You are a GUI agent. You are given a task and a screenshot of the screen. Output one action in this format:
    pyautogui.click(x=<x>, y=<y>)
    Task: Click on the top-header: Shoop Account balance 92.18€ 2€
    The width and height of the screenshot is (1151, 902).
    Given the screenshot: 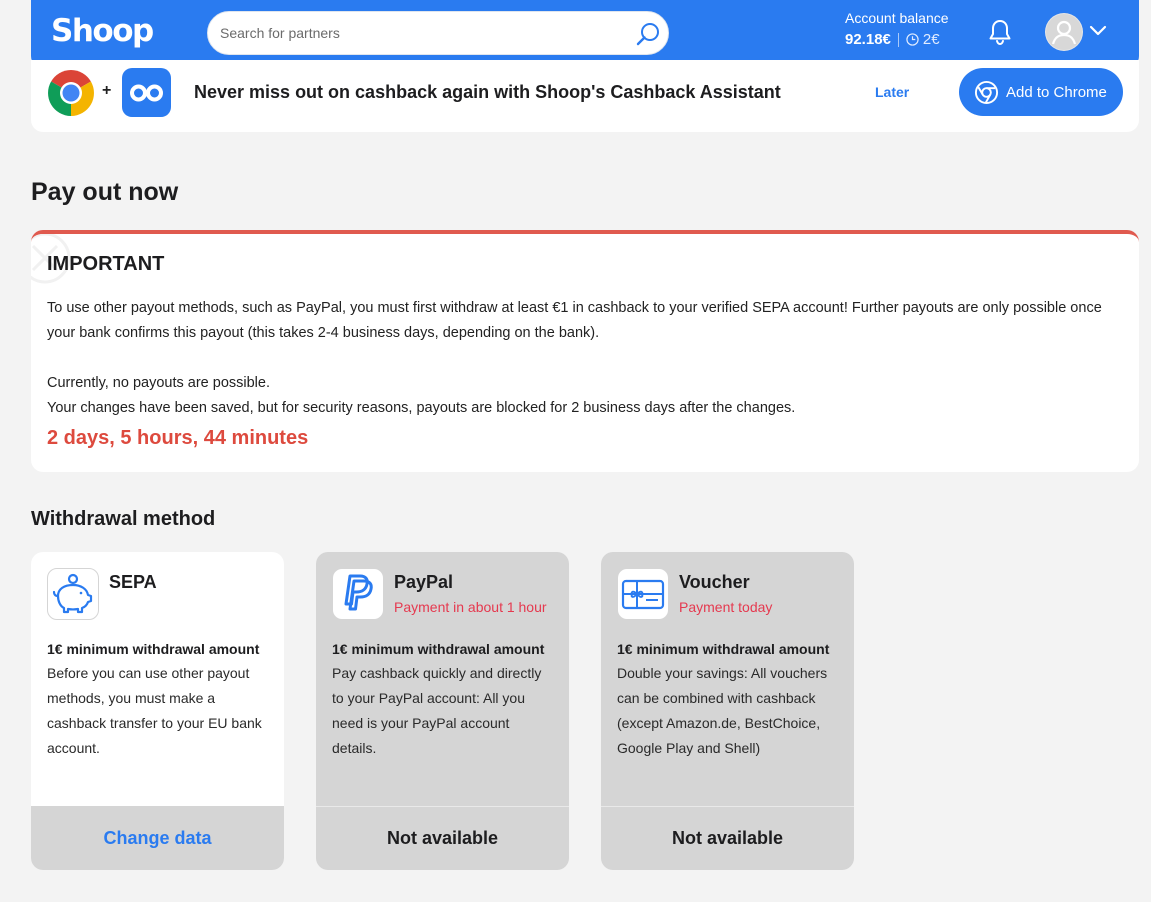 What is the action you would take?
    pyautogui.click(x=585, y=34)
    